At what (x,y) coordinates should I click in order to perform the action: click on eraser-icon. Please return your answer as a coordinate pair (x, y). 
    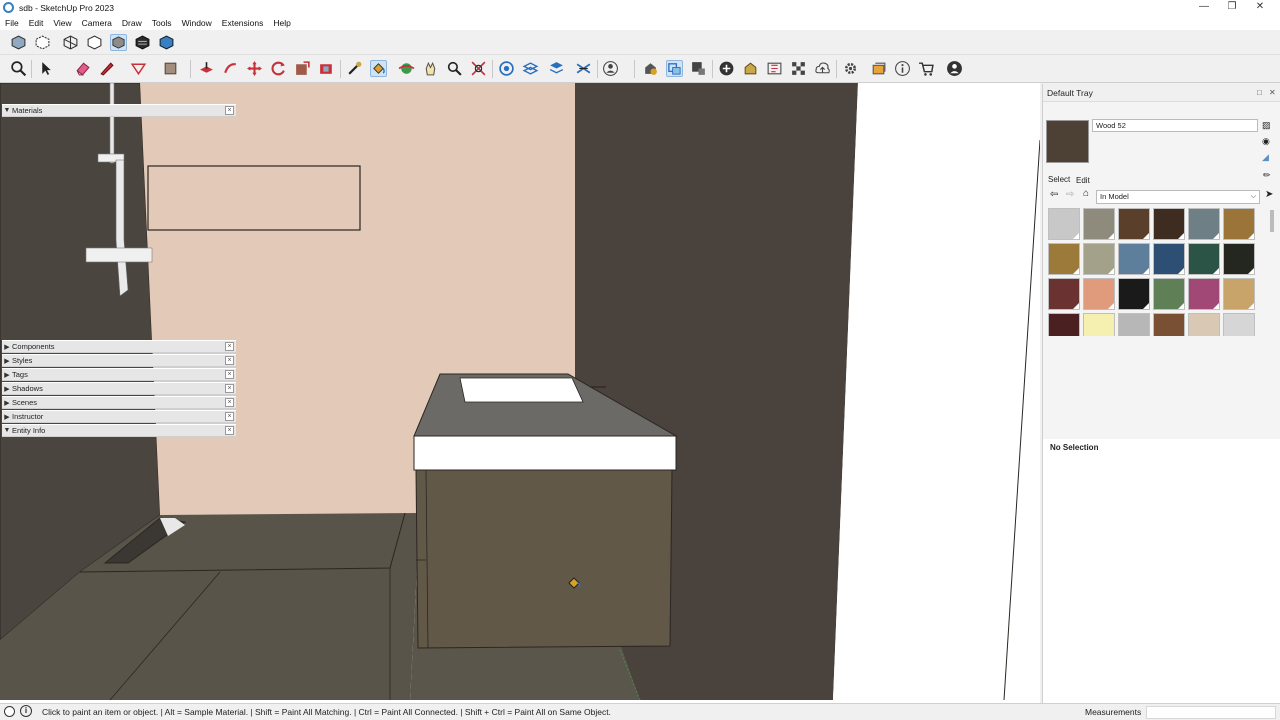
    Looking at the image, I should click on (82, 68).